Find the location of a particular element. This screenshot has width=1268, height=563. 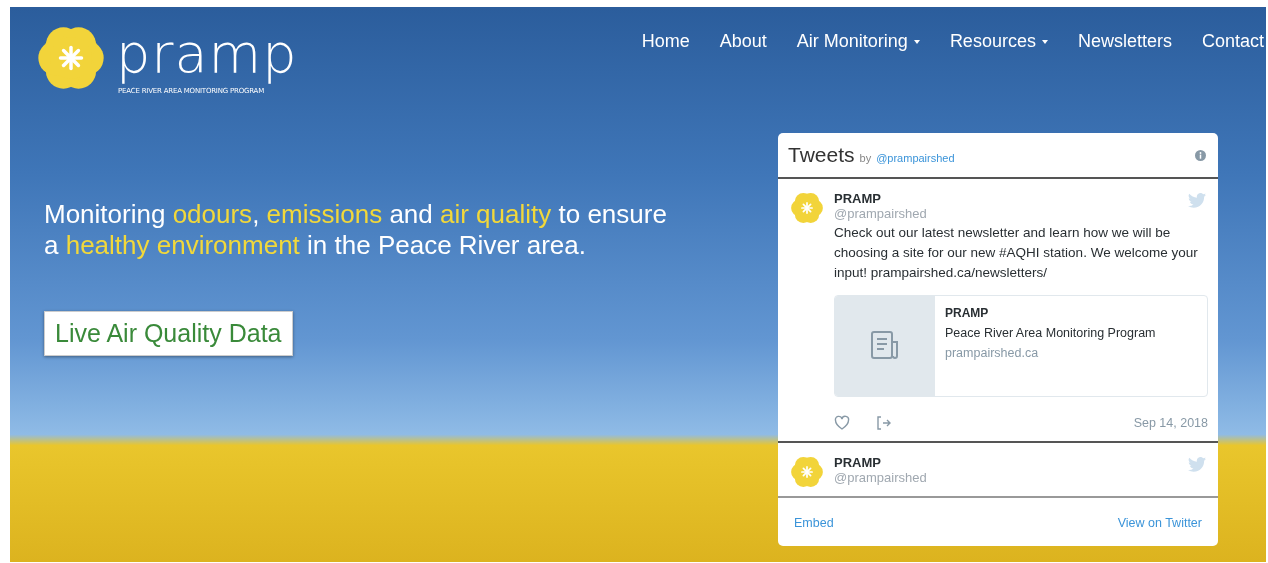

nav-link: Contact is located at coordinates (1226, 41).